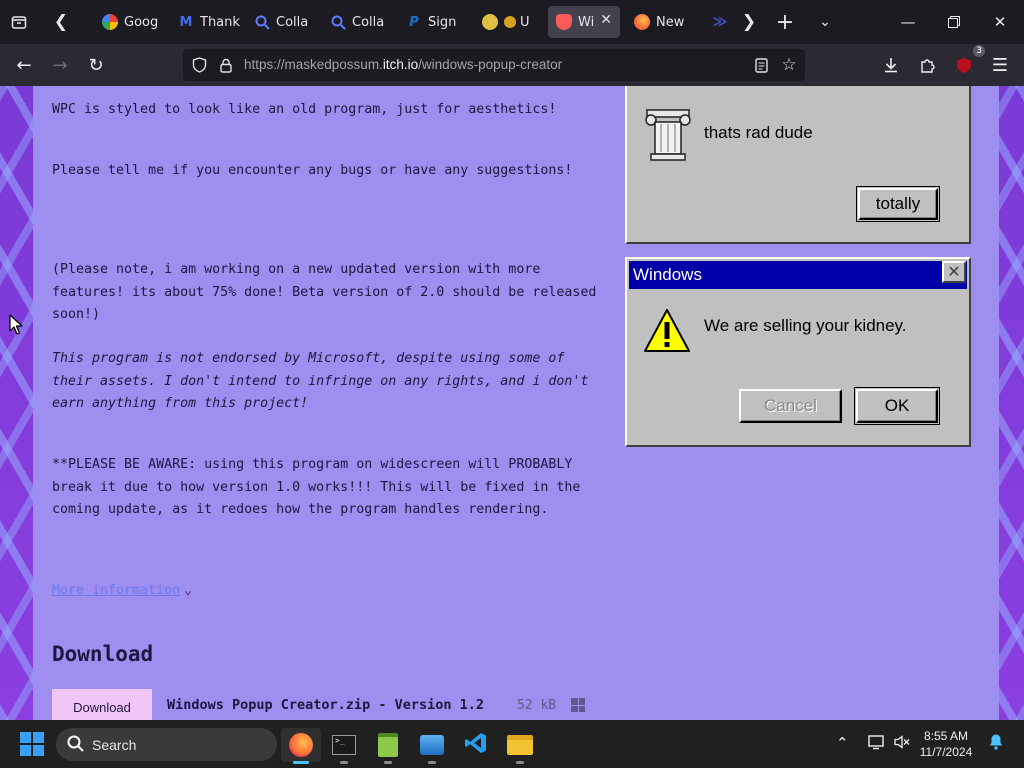 The image size is (1024, 768). I want to click on lock-icon, so click(226, 65).